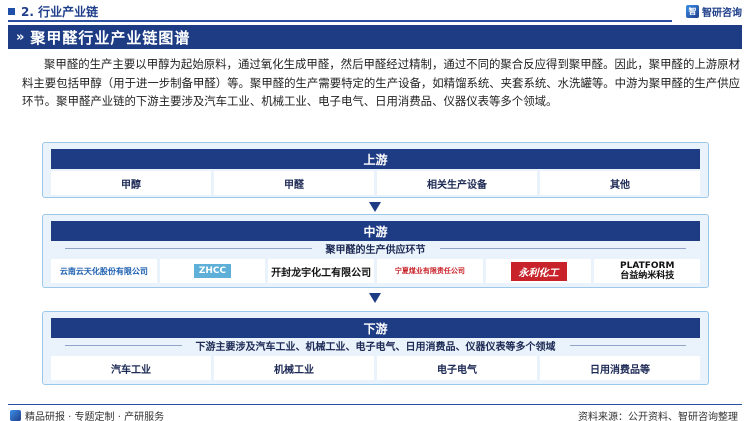 This screenshot has height=421, width=750. What do you see at coordinates (20, 37) in the screenshot?
I see `double-chevron-icon: »` at bounding box center [20, 37].